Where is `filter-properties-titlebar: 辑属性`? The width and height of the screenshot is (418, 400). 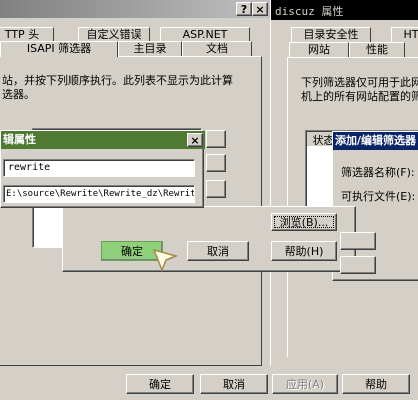 filter-properties-titlebar: 辑属性 is located at coordinates (103, 140).